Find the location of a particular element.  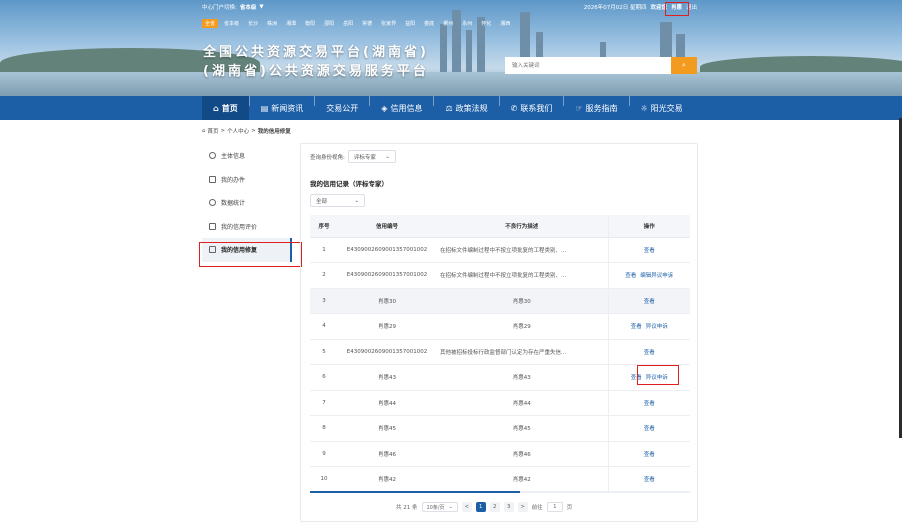

identity-select: 评标专家 ⌄ is located at coordinates (371, 156).